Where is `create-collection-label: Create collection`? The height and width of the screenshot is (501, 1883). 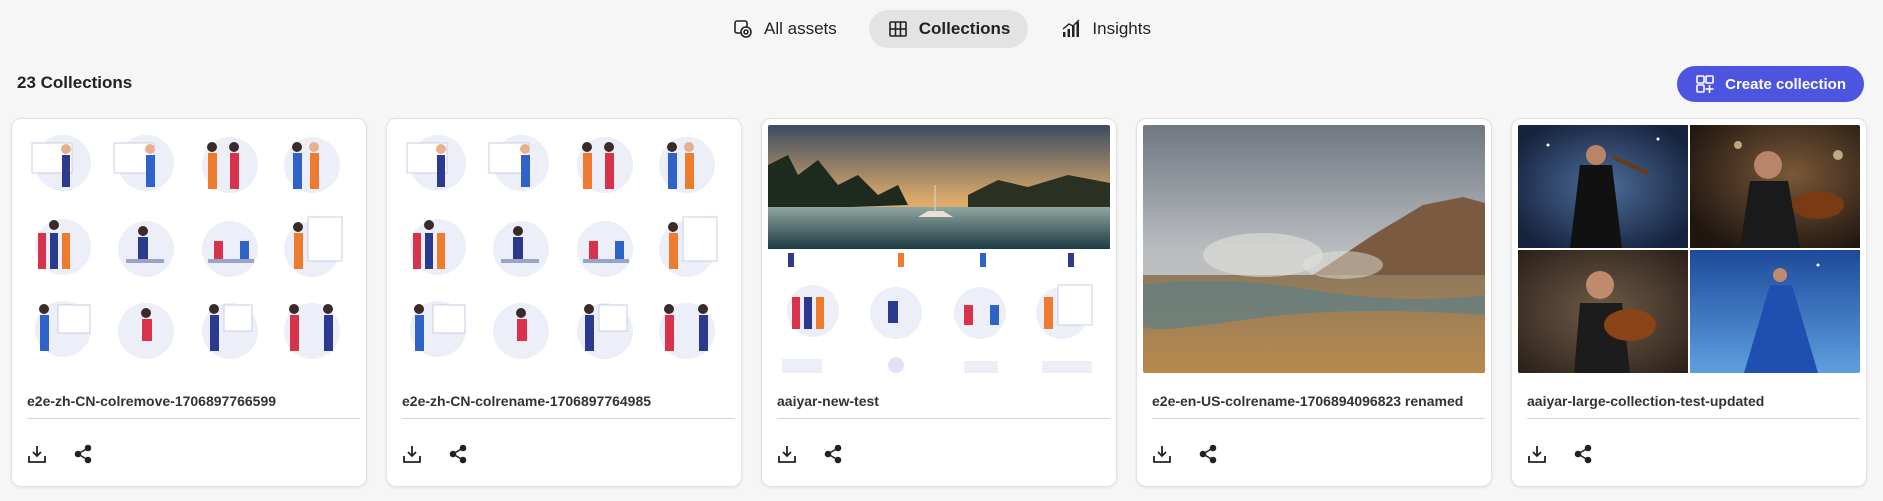
create-collection-label: Create collection is located at coordinates (1785, 84).